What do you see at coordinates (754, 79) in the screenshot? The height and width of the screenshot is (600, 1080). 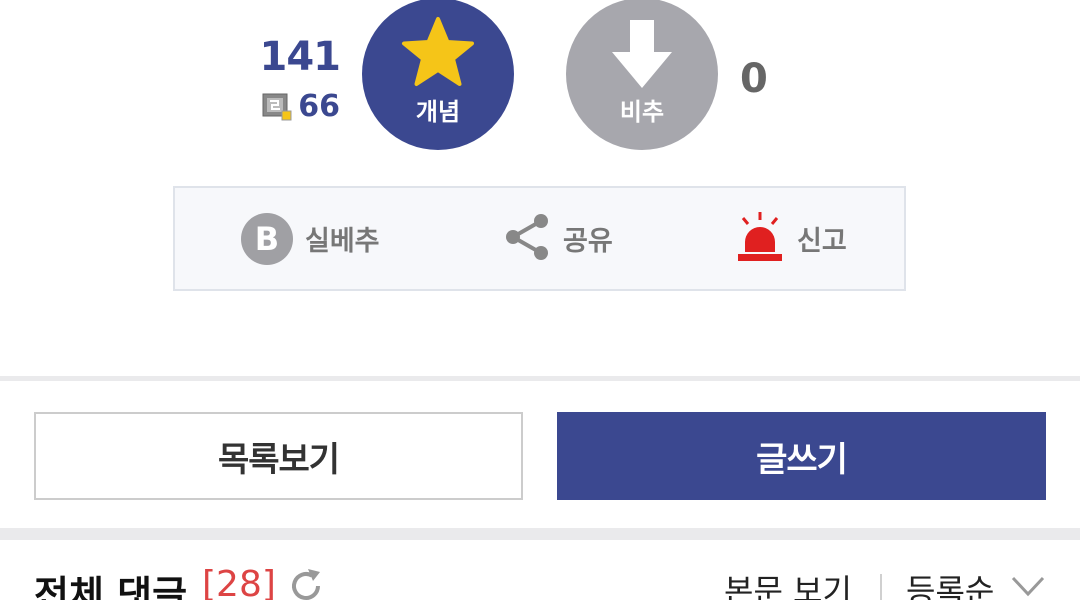 I see `not-recommend-count: 0` at bounding box center [754, 79].